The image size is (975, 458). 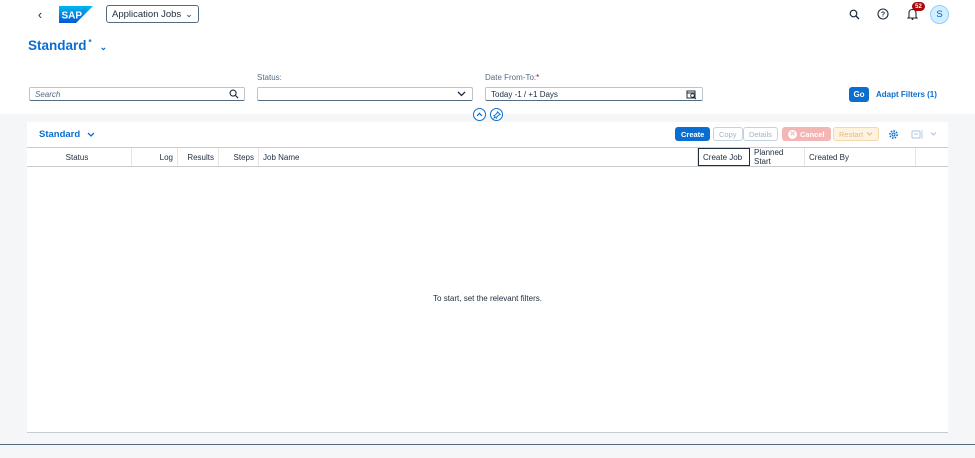 I want to click on column-header-filler, so click(x=932, y=157).